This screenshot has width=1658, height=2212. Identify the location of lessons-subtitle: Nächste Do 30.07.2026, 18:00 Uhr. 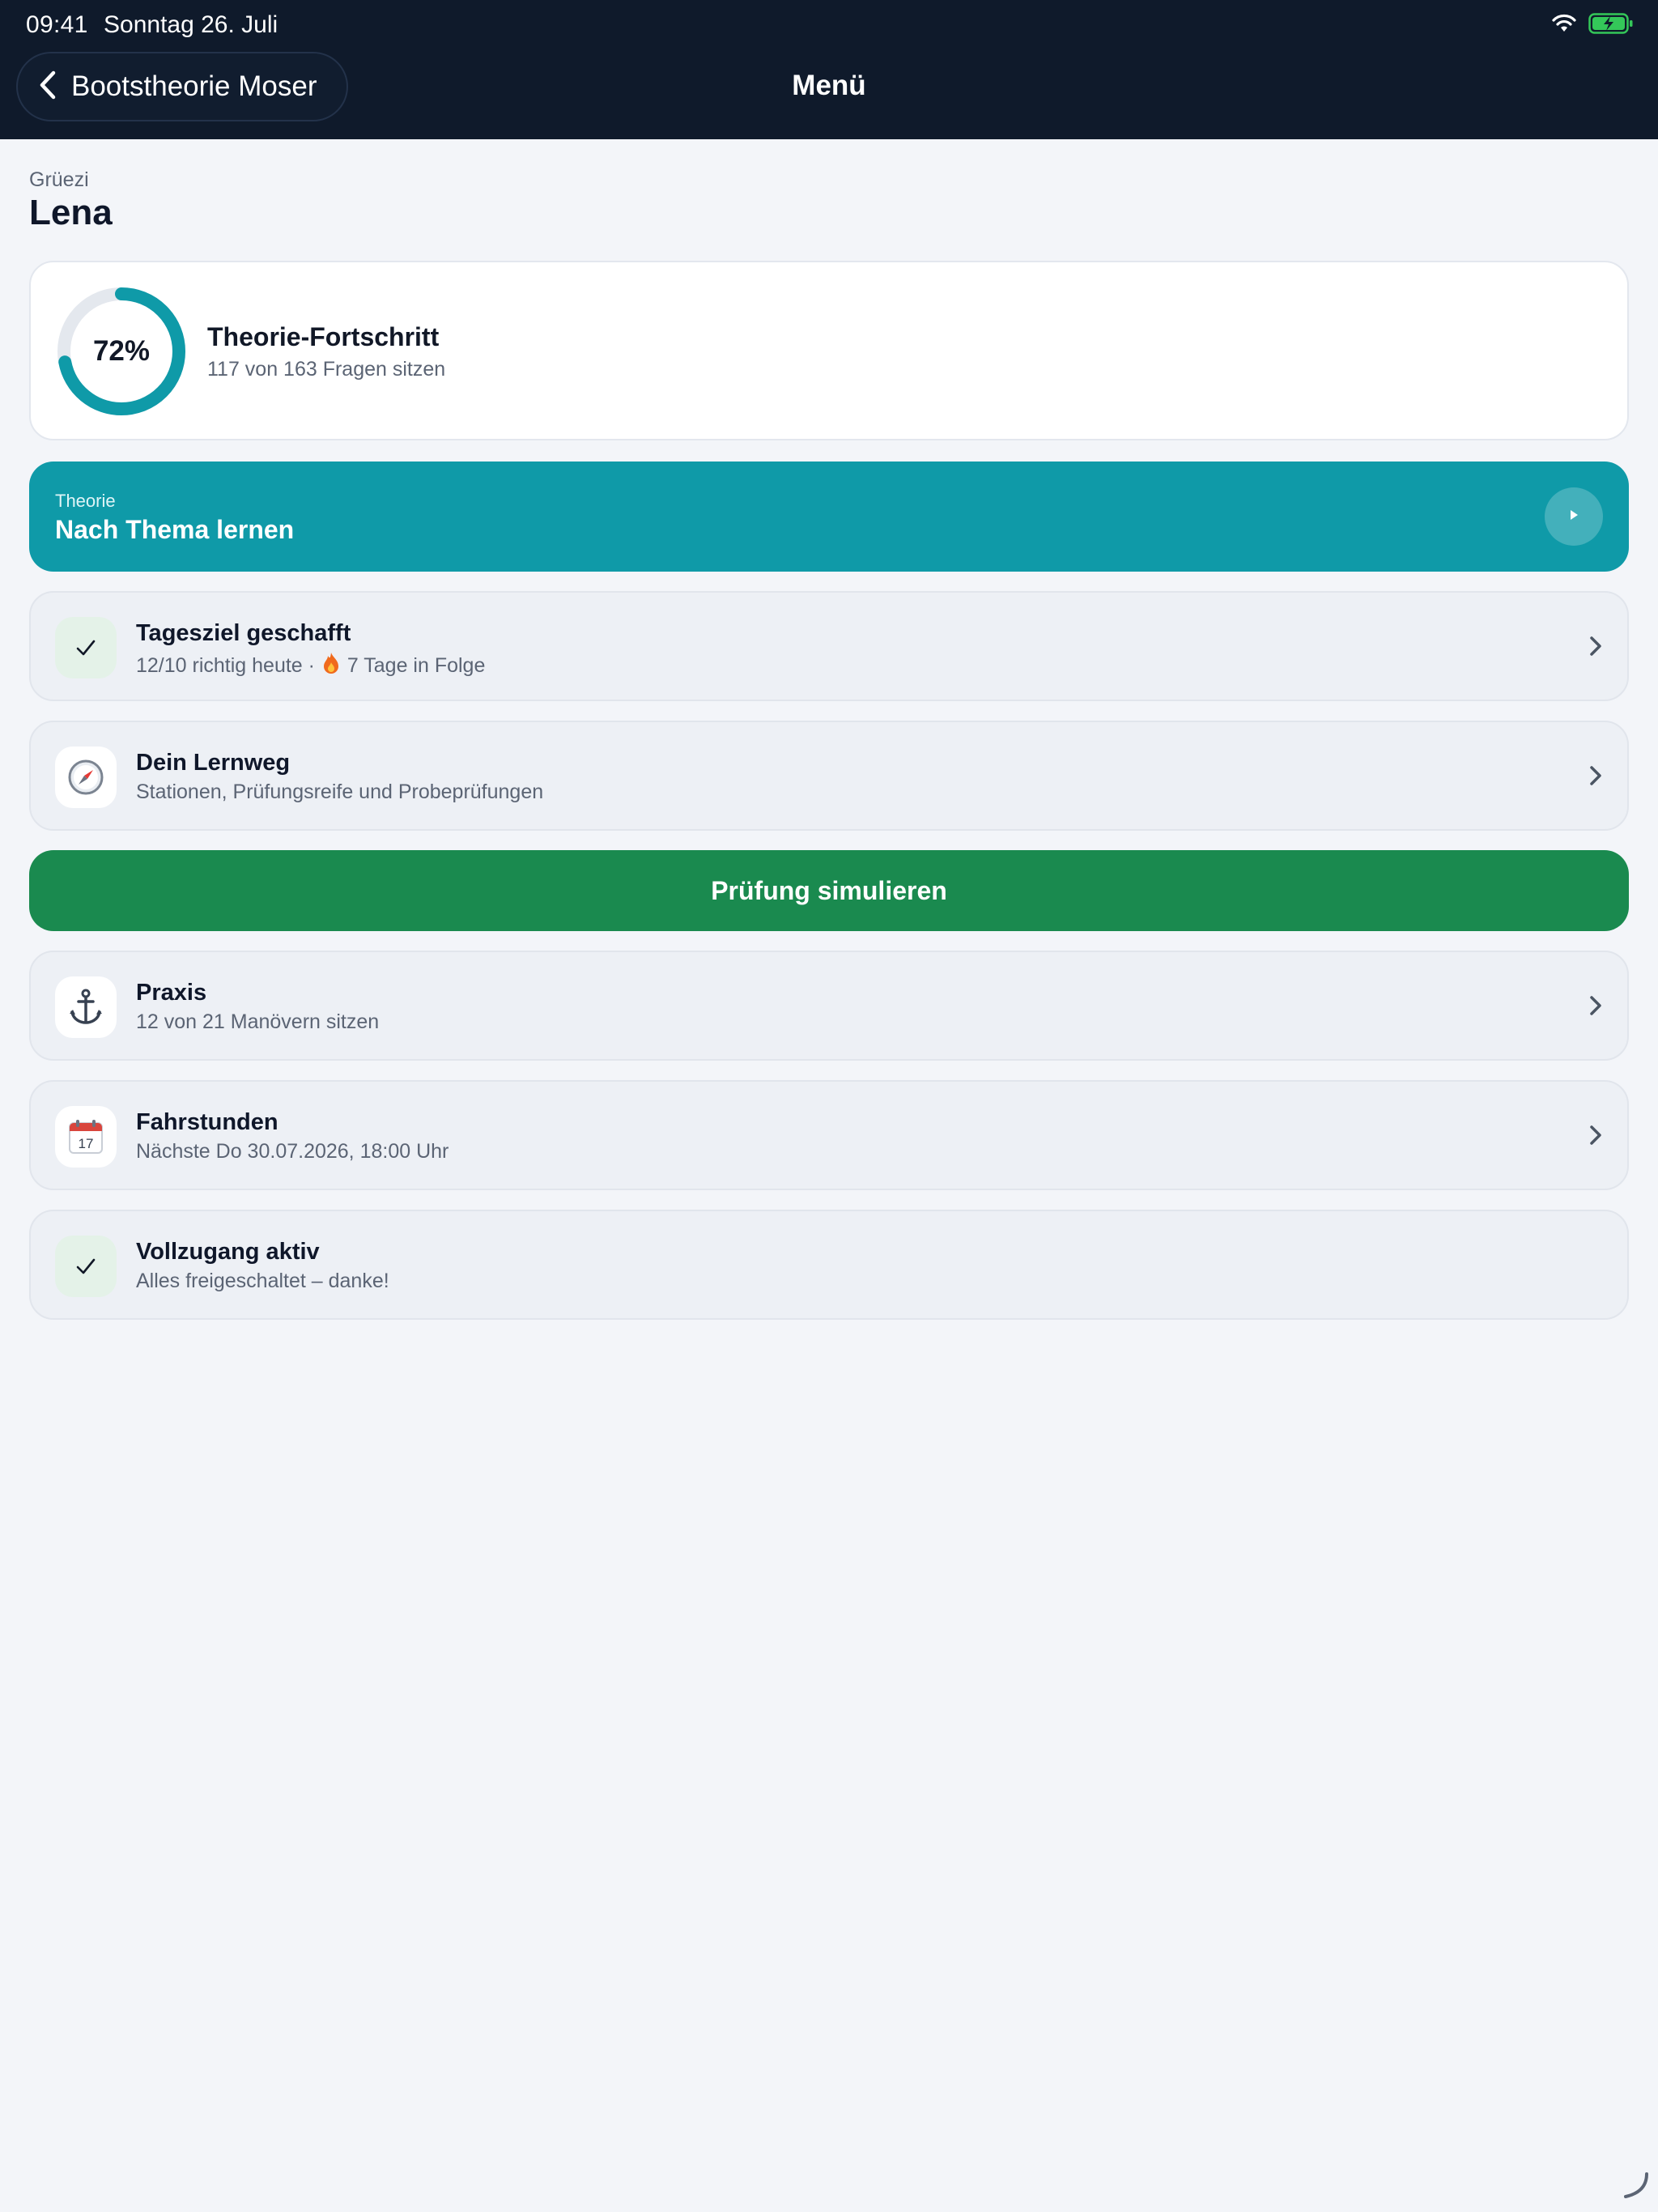
(292, 1152).